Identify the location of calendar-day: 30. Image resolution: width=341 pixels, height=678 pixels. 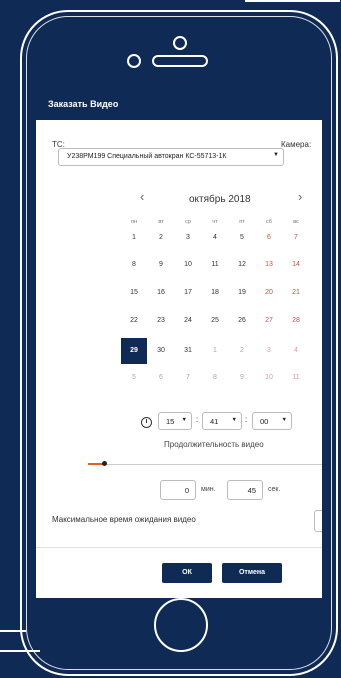
(161, 351).